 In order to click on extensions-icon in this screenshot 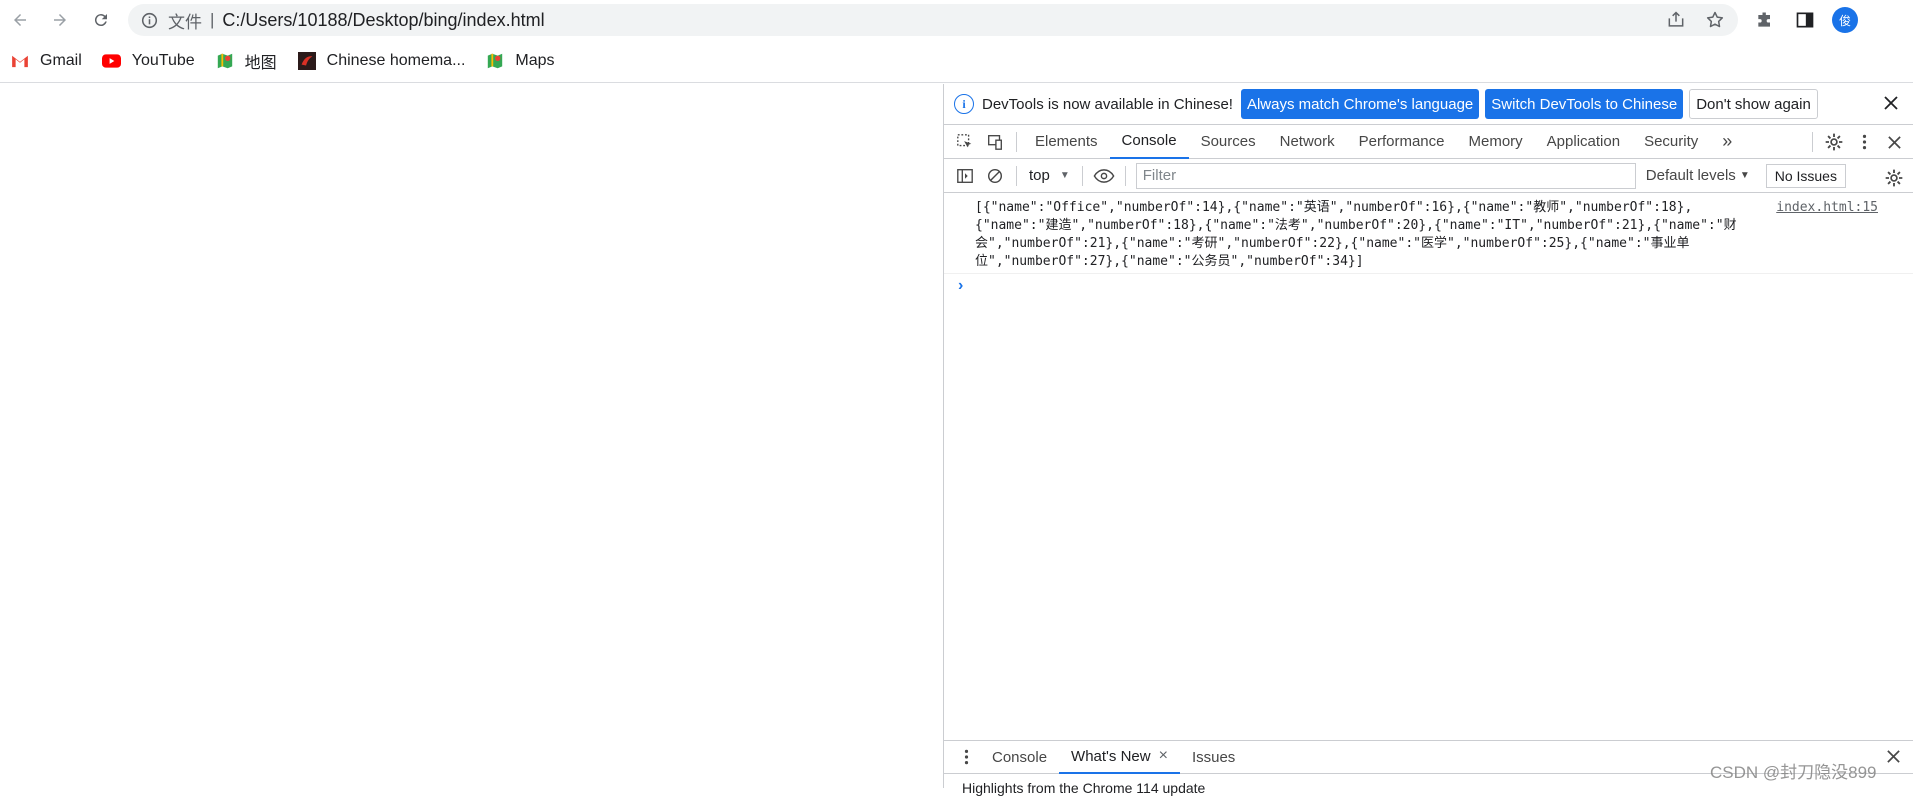, I will do `click(1765, 20)`.